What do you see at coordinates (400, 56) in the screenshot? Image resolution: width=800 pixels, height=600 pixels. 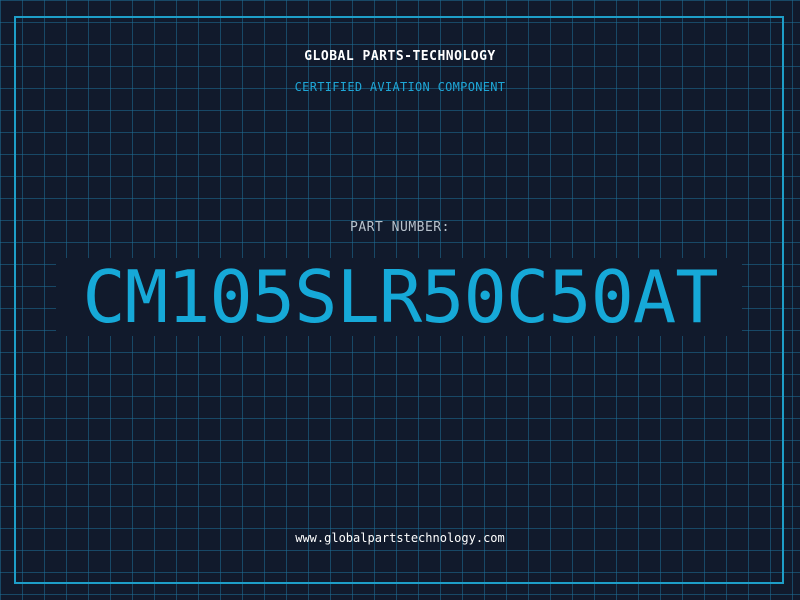 I see `company-name: GLOBAL PARTS-TECHNOLOGY` at bounding box center [400, 56].